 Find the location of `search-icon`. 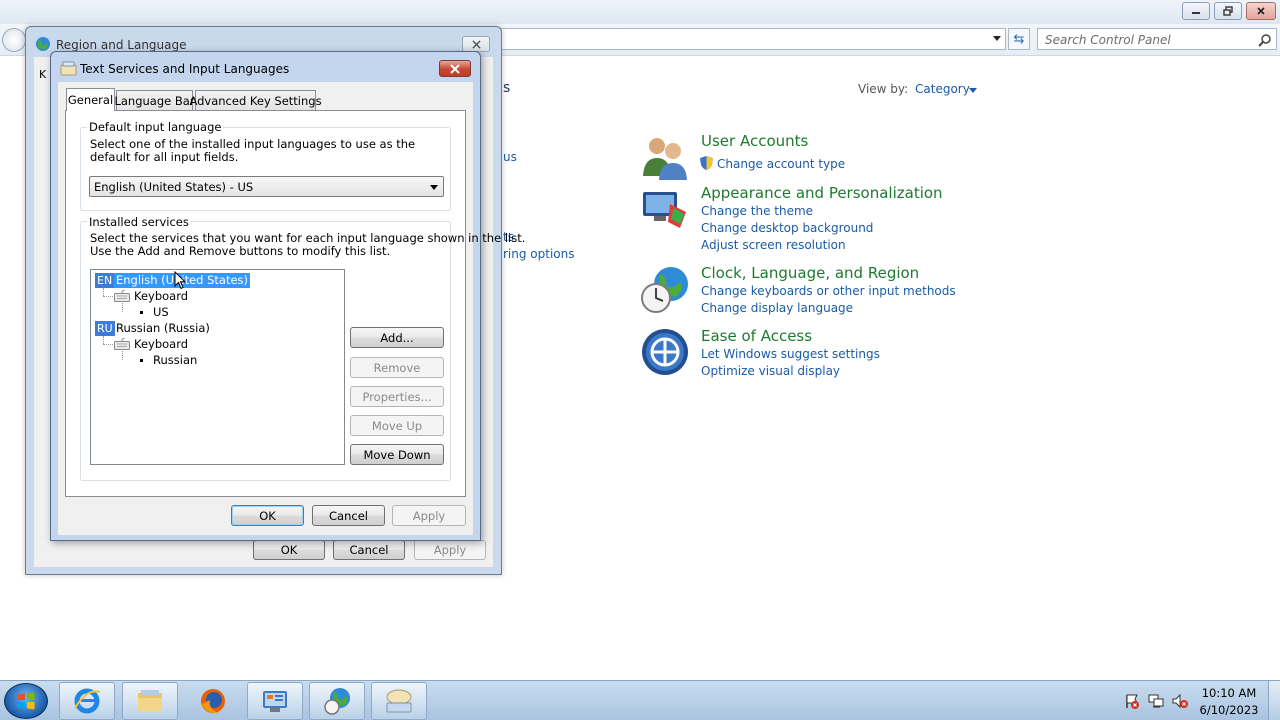

search-icon is located at coordinates (1265, 40).